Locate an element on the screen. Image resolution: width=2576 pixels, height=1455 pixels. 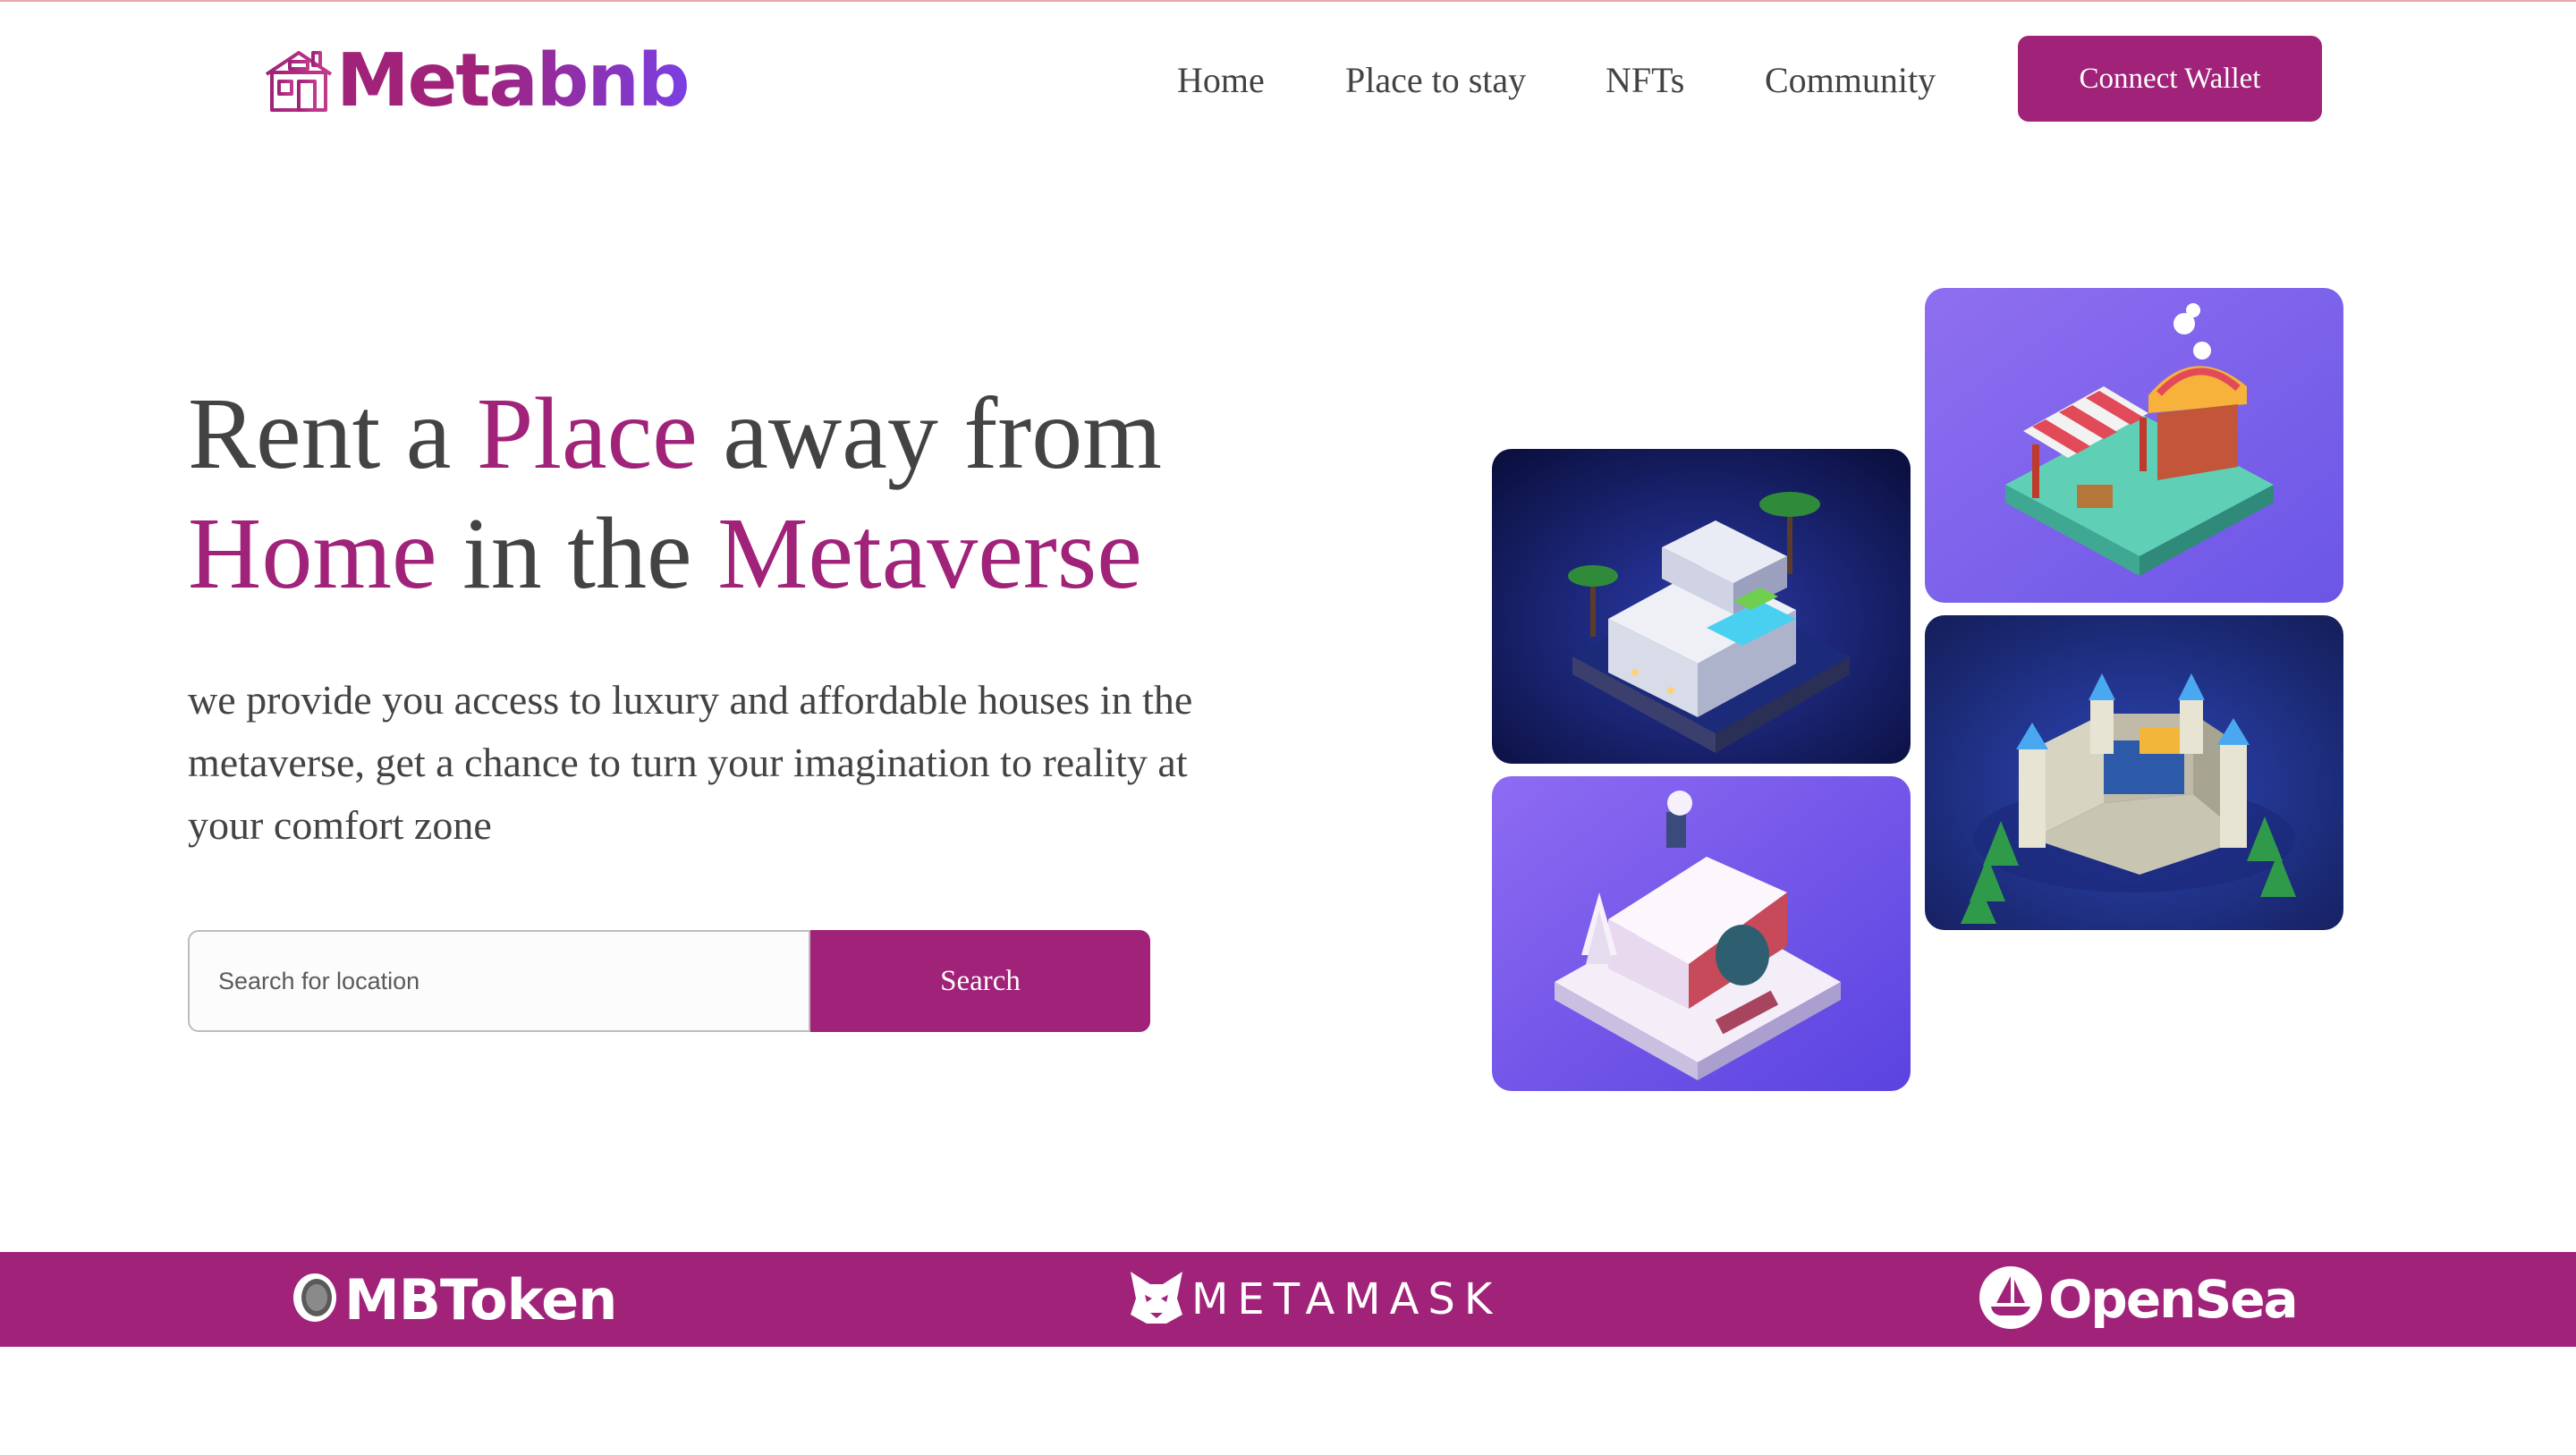
market-stall-image is located at coordinates (2134, 446).